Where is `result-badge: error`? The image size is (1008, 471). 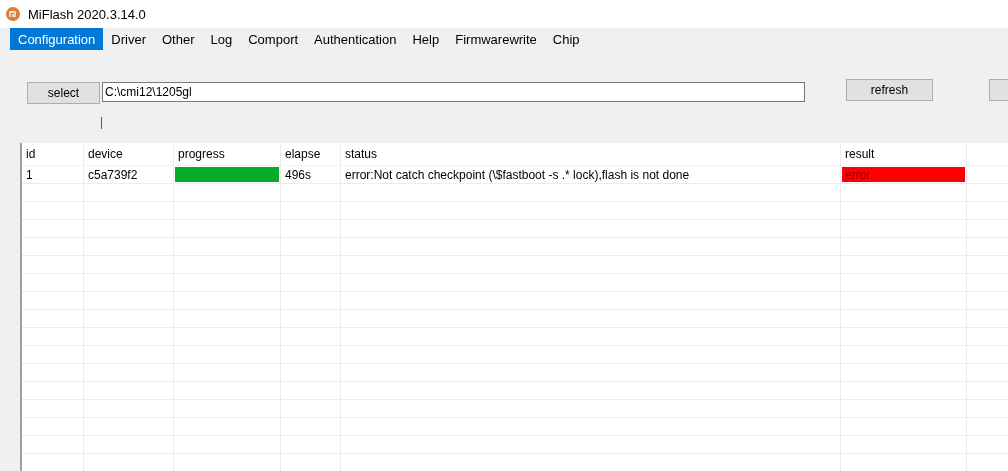
result-badge: error is located at coordinates (903, 174).